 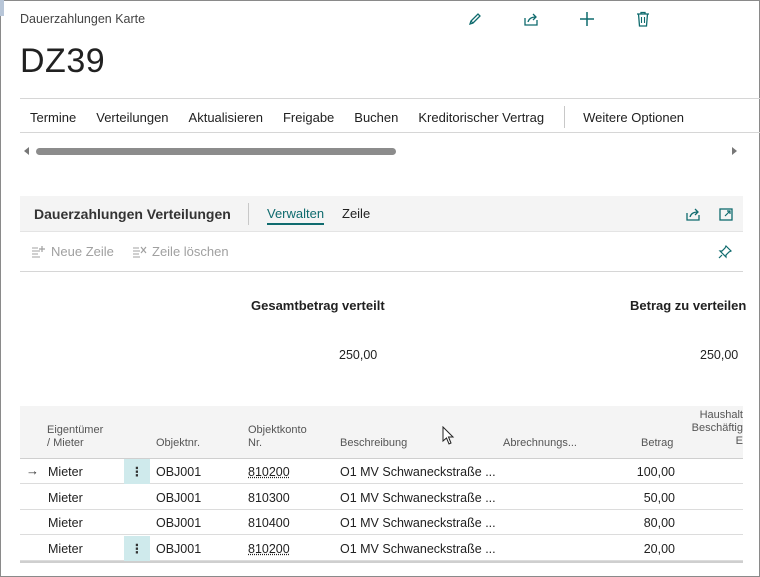 I want to click on menu-freigabe: Freigabe, so click(x=308, y=117).